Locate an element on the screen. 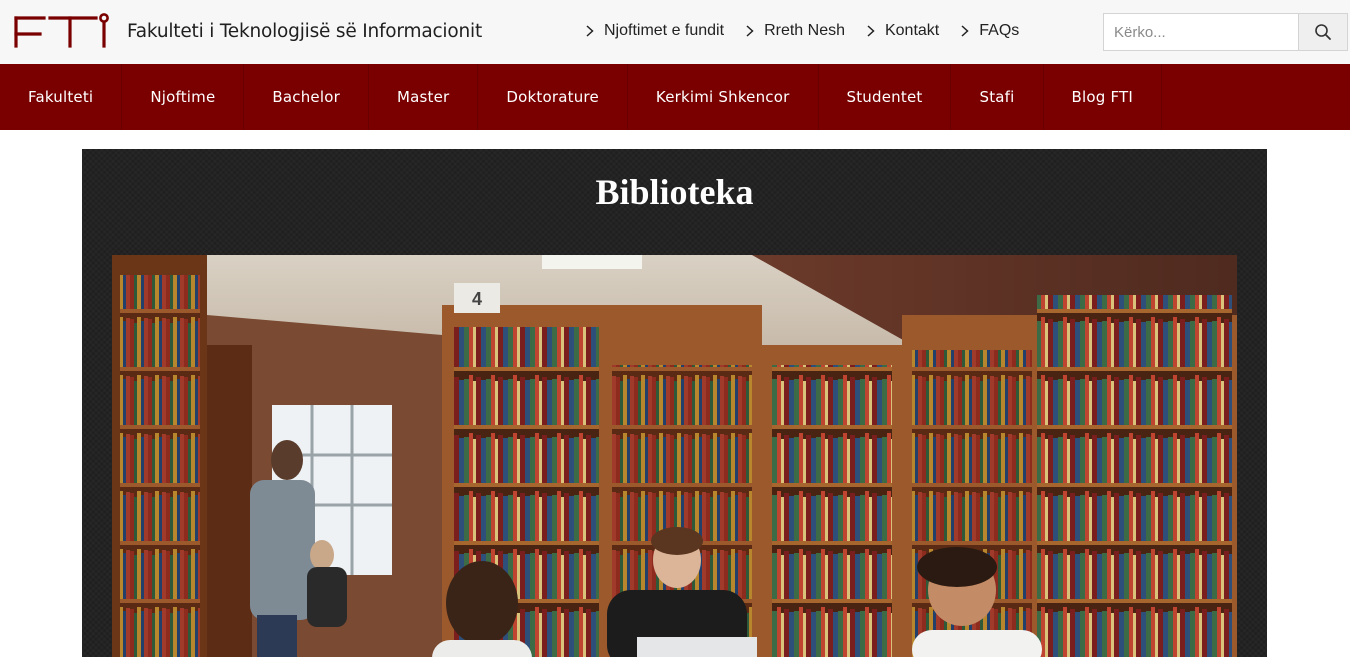 This screenshot has height=657, width=1350. nav-item-blog-fti: Blog FTI is located at coordinates (1103, 97).